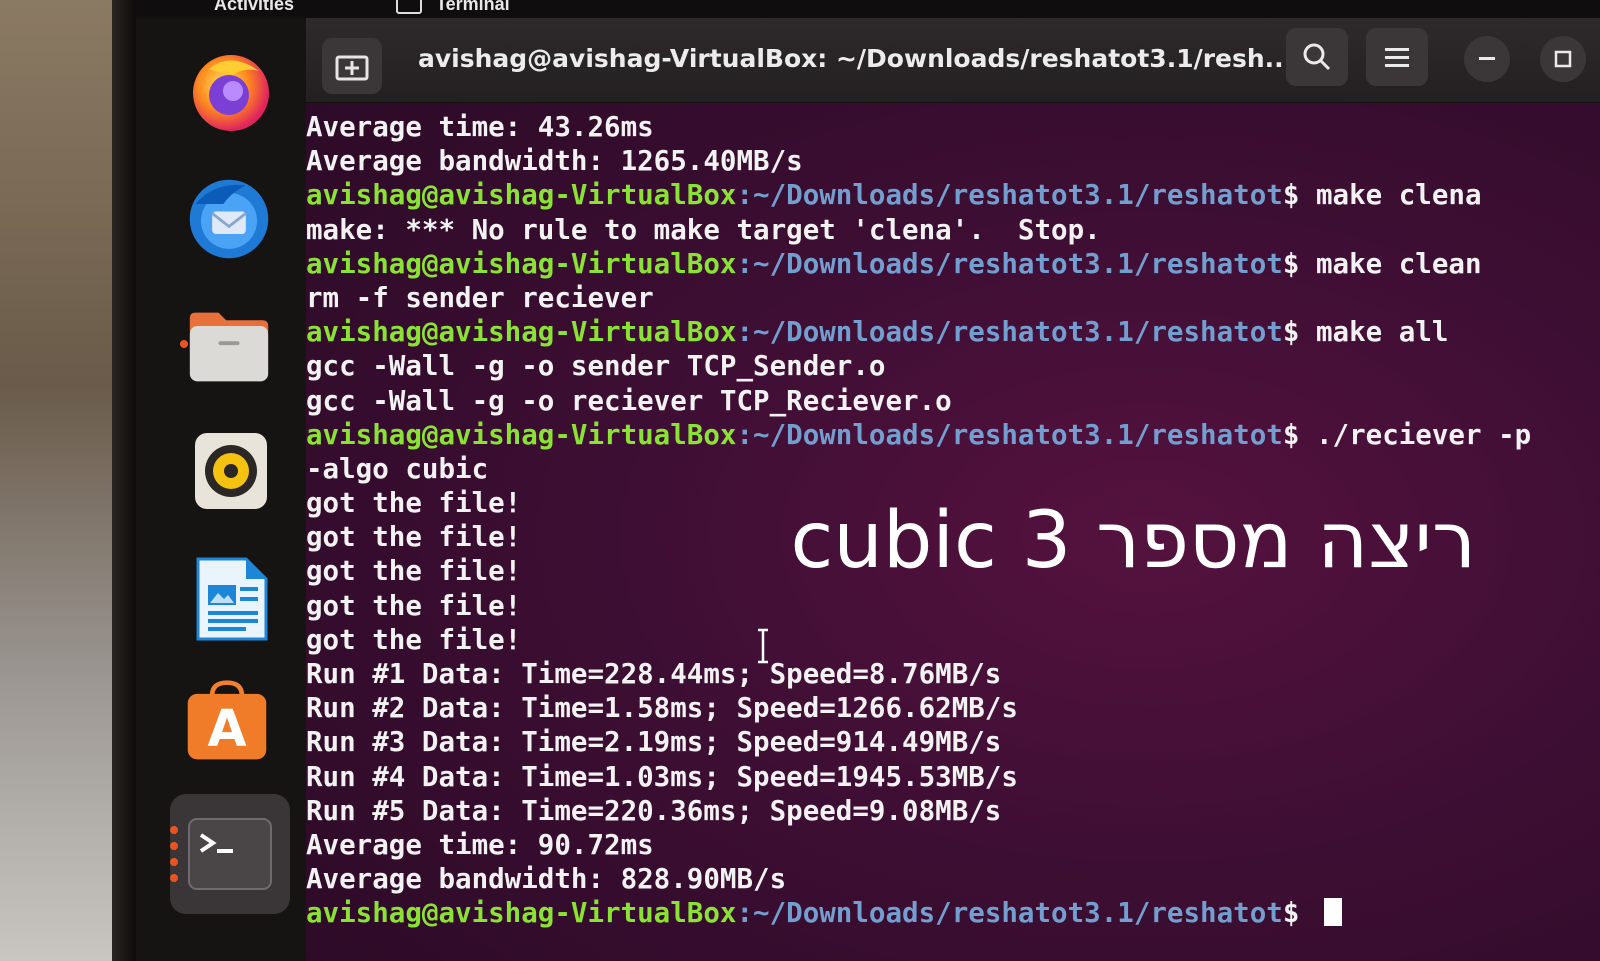 This screenshot has height=961, width=1600. Describe the element at coordinates (397, 468) in the screenshot. I see `output-line: -algo cubic` at that location.